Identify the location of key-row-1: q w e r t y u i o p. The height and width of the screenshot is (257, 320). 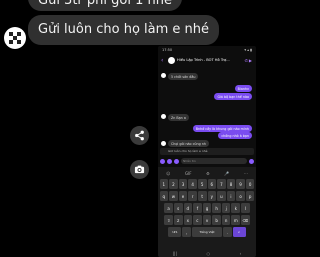
(207, 196).